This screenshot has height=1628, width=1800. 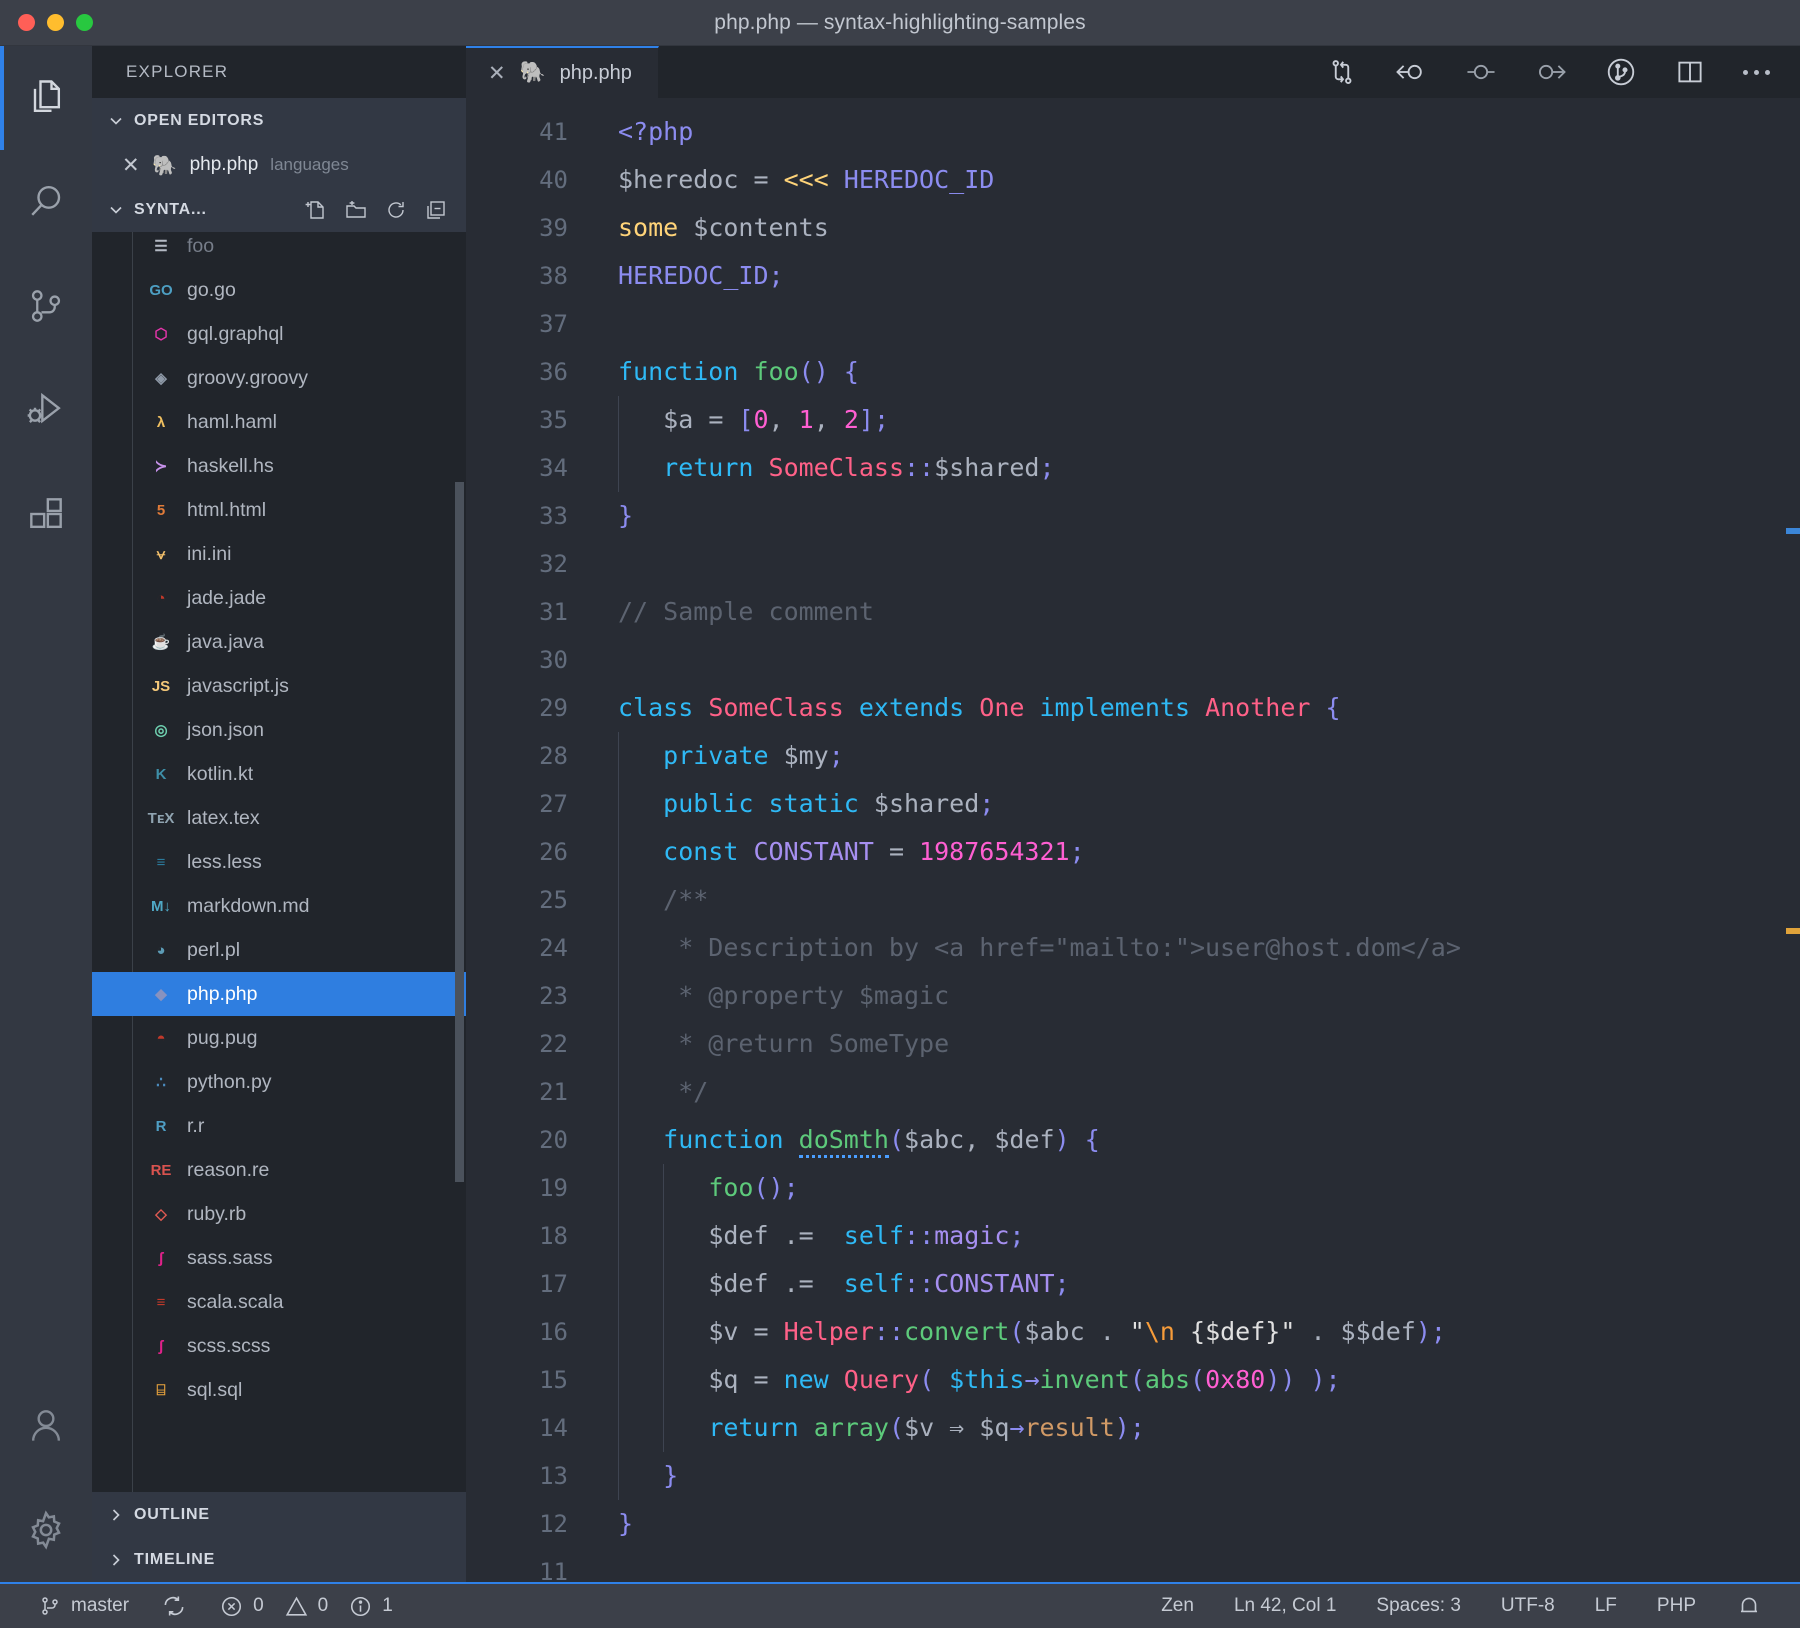 What do you see at coordinates (1197, 1284) in the screenshot?
I see `code-line: $def .= self::CONSTANT;` at bounding box center [1197, 1284].